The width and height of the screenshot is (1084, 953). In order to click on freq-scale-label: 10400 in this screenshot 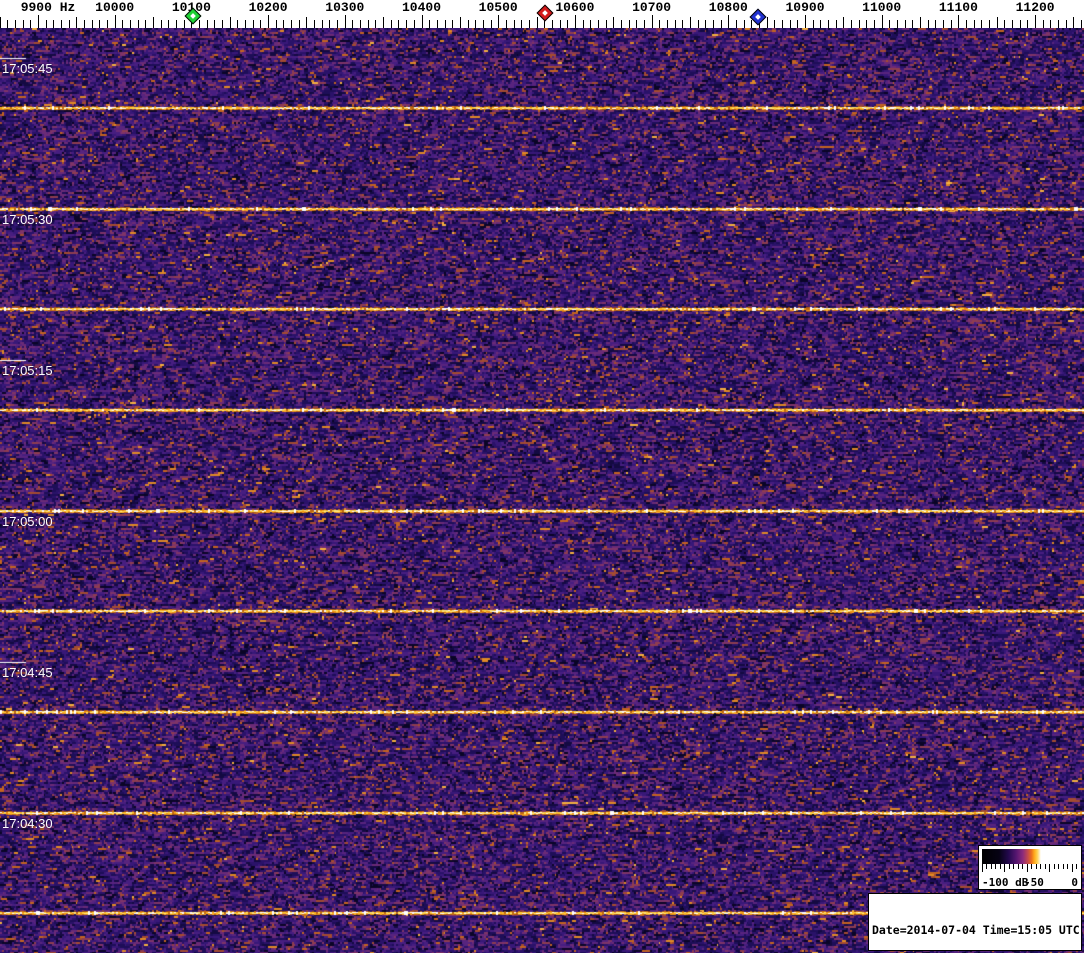, I will do `click(421, 7)`.